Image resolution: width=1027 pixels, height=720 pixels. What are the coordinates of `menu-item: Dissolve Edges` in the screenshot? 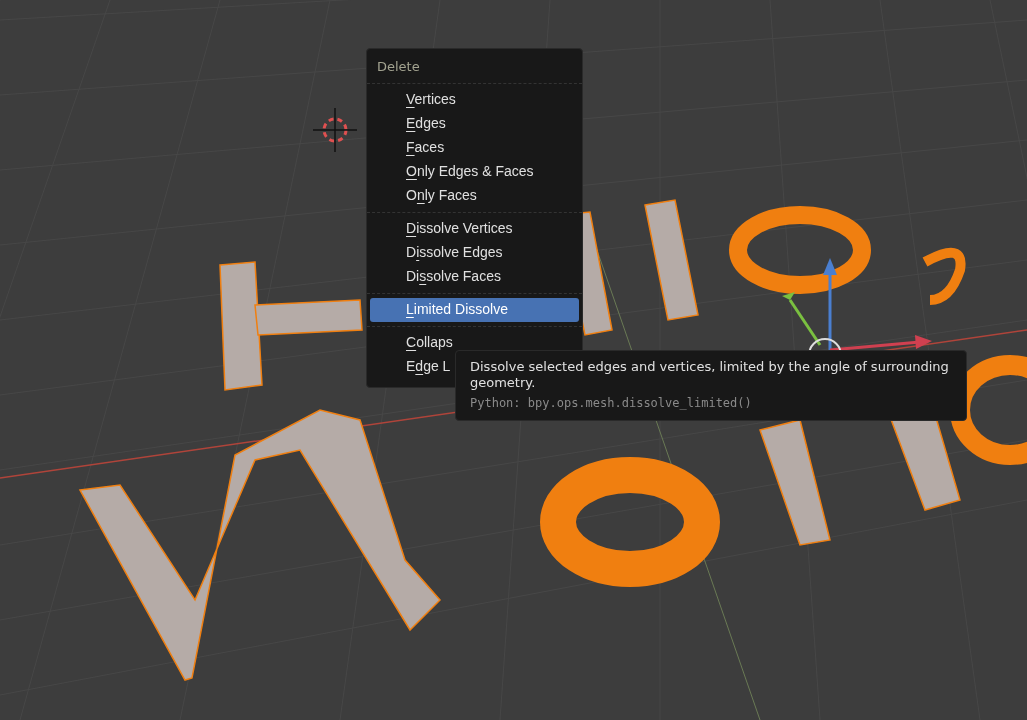 It's located at (474, 252).